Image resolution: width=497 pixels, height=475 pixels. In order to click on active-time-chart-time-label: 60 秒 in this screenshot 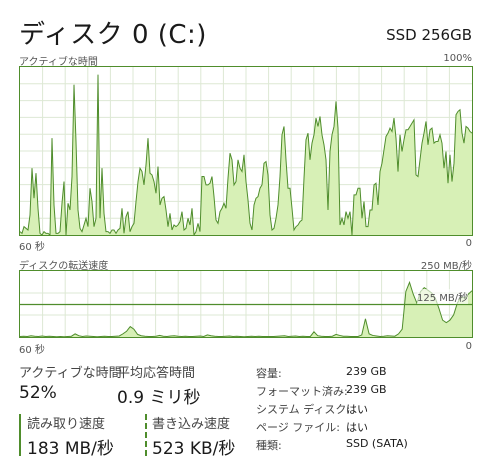, I will do `click(32, 247)`.